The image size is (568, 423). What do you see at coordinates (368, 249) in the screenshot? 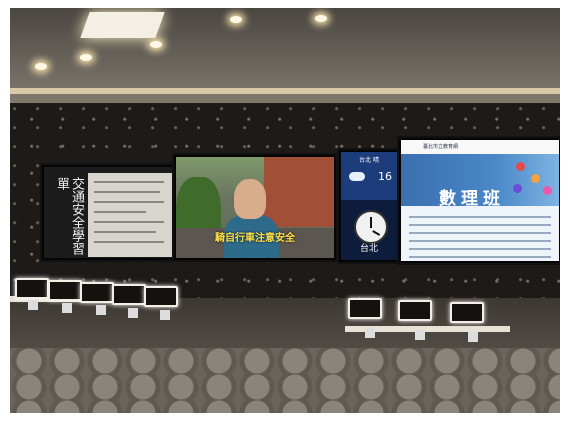
I see `city-label: 台北` at bounding box center [368, 249].